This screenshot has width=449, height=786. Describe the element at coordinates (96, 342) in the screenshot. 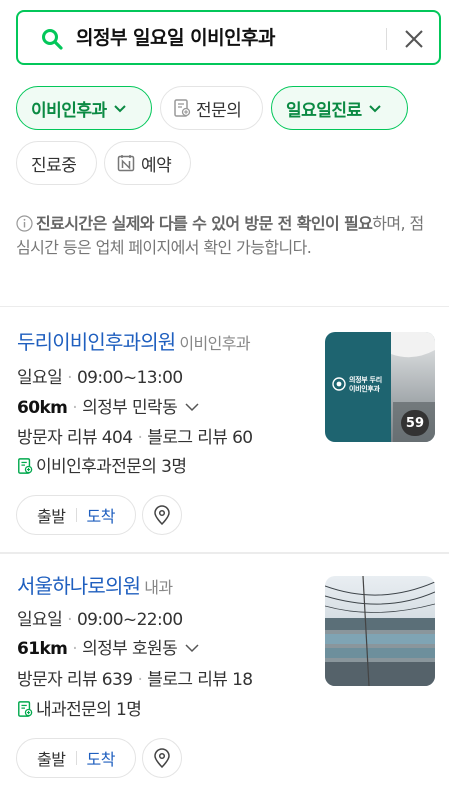

I see `place-name-link: 두리이비인후과의원` at that location.